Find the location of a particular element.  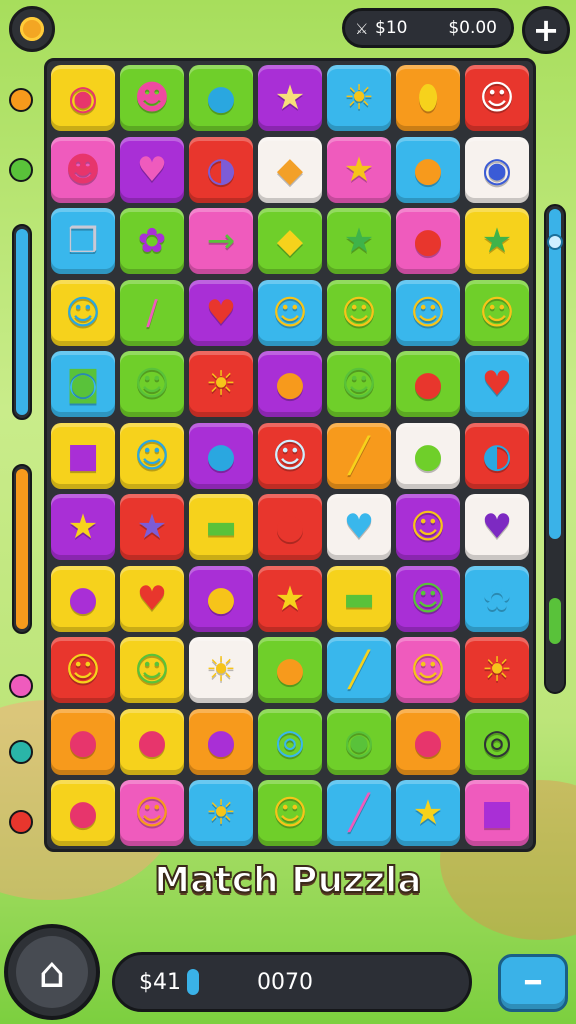

meter-knob is located at coordinates (555, 242).